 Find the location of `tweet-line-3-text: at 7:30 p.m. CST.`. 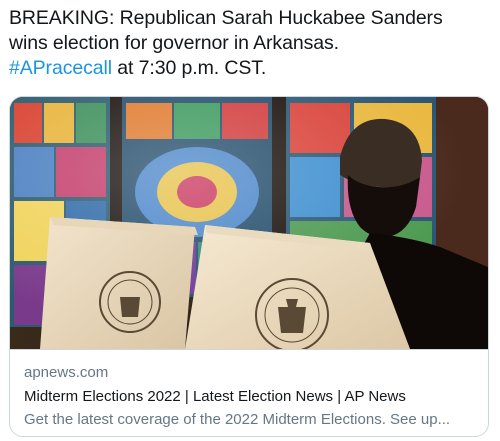

tweet-line-3-text: at 7:30 p.m. CST. is located at coordinates (189, 68).